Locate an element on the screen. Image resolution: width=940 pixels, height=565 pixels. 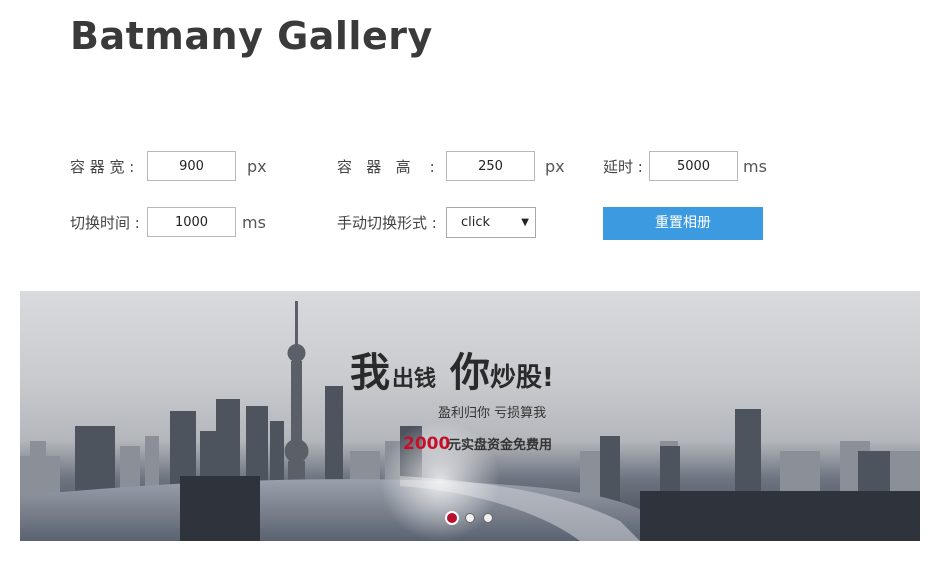
settings-row-2: 切换时间 : ms 手动切换形式 : click ▼ 重置相册 is located at coordinates (470, 223).